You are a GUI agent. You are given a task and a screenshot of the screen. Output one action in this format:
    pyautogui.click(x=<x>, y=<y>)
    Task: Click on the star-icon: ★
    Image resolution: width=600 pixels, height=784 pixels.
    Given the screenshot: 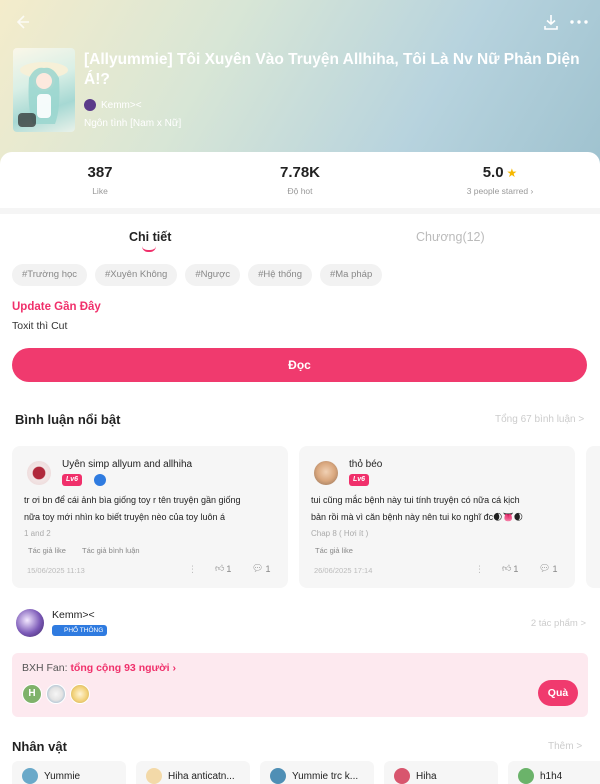 What is the action you would take?
    pyautogui.click(x=512, y=172)
    